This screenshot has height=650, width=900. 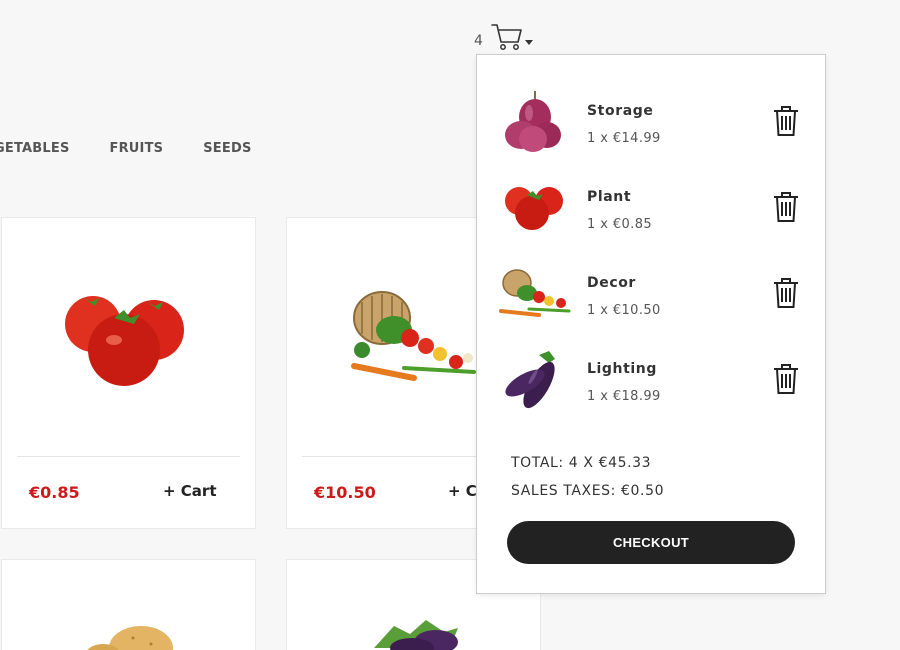 What do you see at coordinates (128, 456) in the screenshot?
I see `card-divider` at bounding box center [128, 456].